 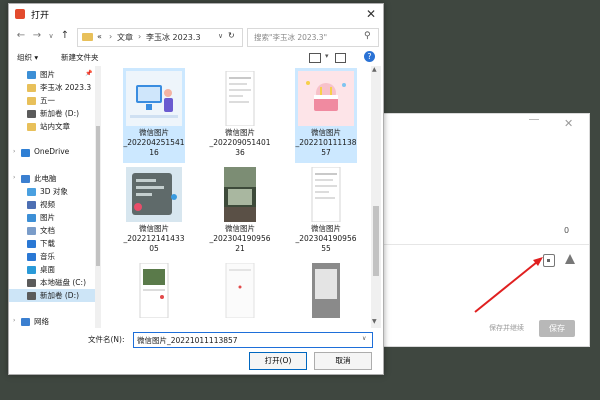 I want to click on arrow-shaft, so click(x=506, y=287).